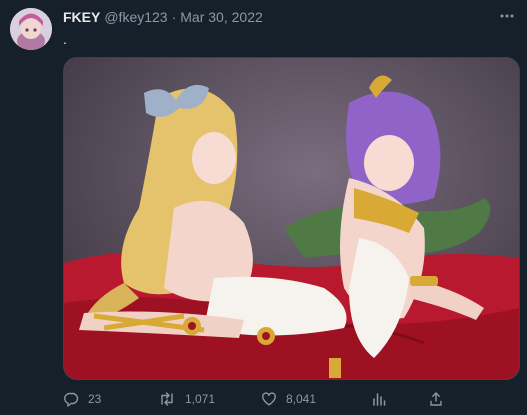  I want to click on heart-icon, so click(269, 399).